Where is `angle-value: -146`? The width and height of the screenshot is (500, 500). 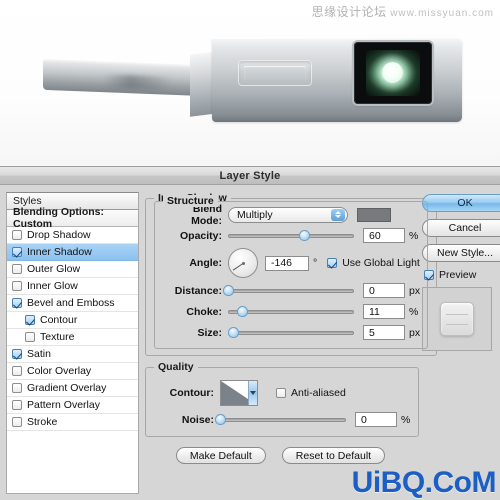 angle-value: -146 is located at coordinates (282, 263).